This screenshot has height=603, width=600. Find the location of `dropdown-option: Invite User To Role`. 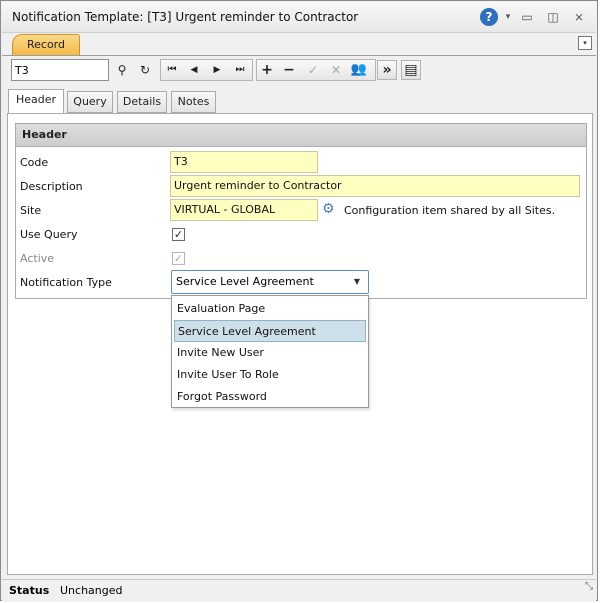

dropdown-option: Invite User To Role is located at coordinates (270, 375).